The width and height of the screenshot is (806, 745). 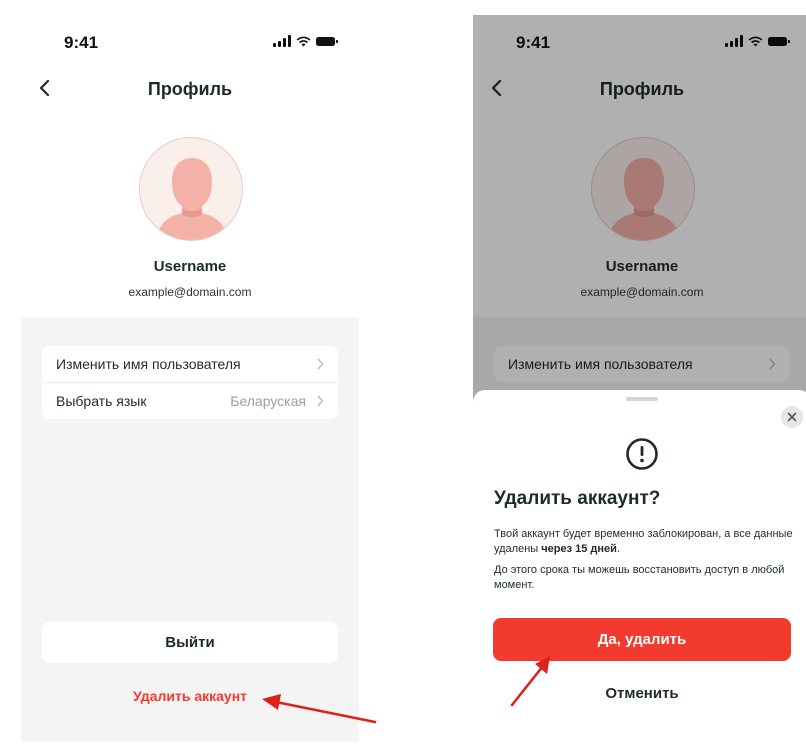 I want to click on close-icon, so click(x=792, y=417).